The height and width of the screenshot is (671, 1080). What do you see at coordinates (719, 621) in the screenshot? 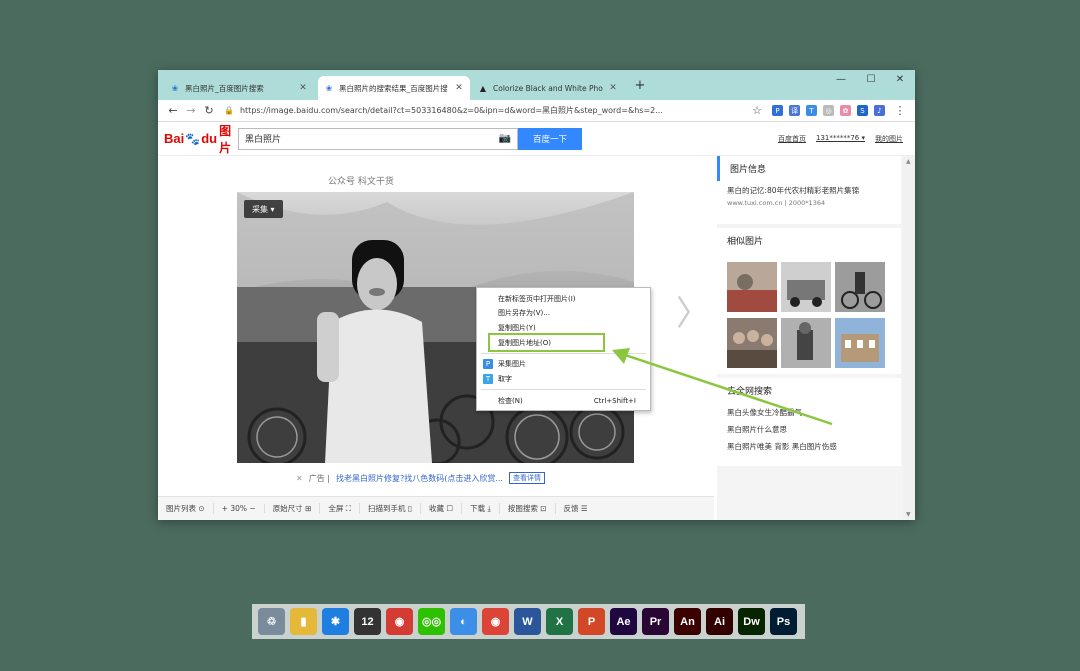
I see `illustrator-icon: Ai` at bounding box center [719, 621].